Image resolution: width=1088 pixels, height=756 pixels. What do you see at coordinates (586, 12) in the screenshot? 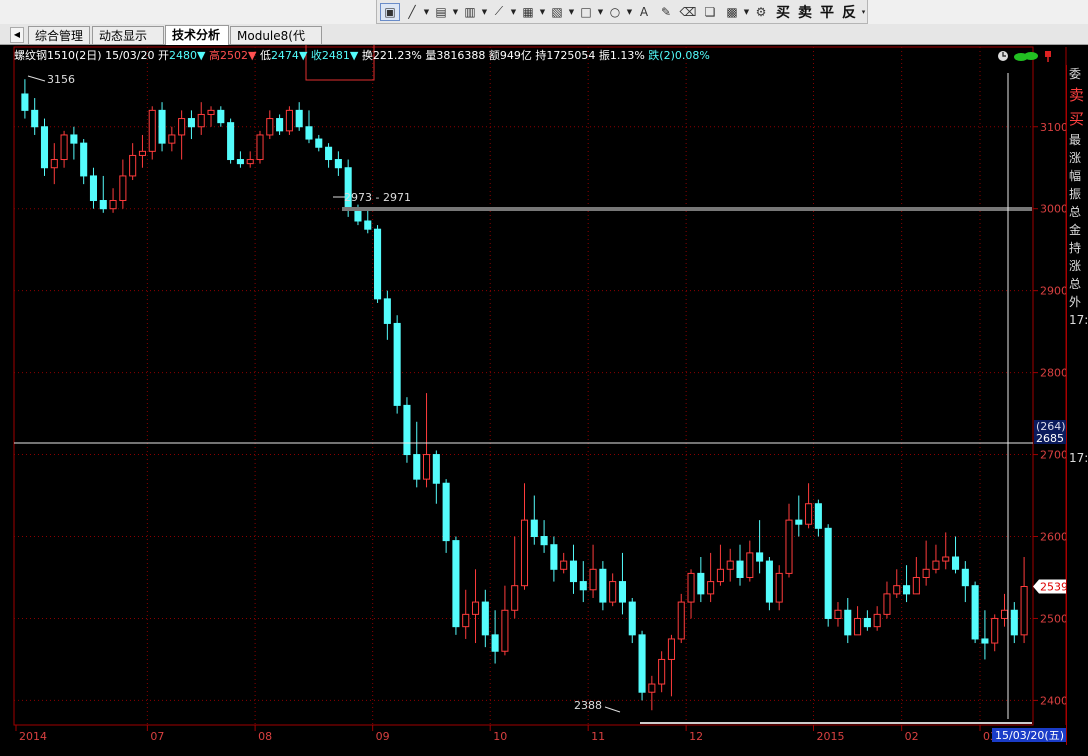
I see `rect-icon: □` at bounding box center [586, 12].